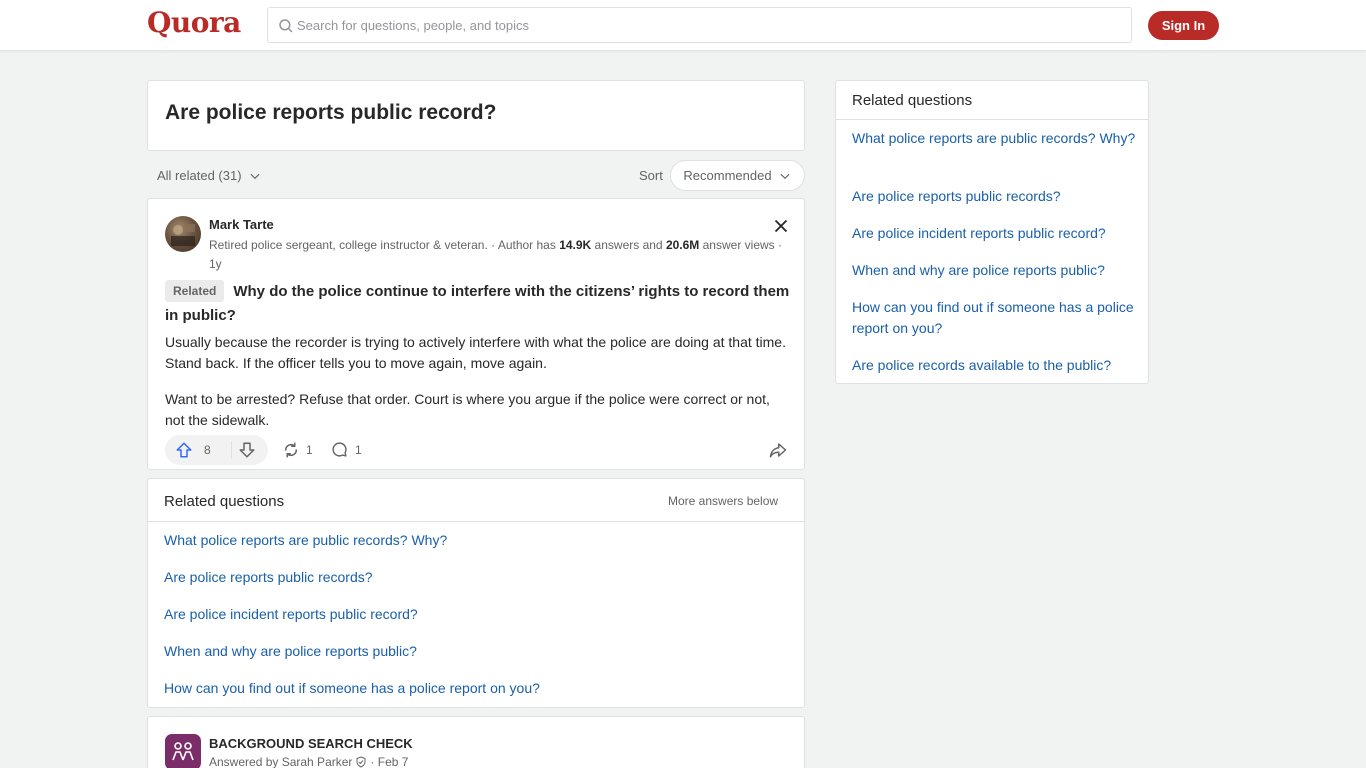 This screenshot has width=1366, height=768. I want to click on quora-logo: Quora, so click(194, 22).